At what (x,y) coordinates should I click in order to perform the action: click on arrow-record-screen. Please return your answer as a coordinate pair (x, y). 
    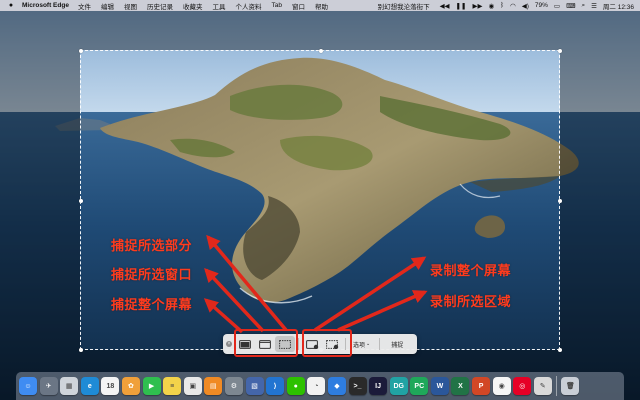
    Looking at the image, I should click on (370, 294).